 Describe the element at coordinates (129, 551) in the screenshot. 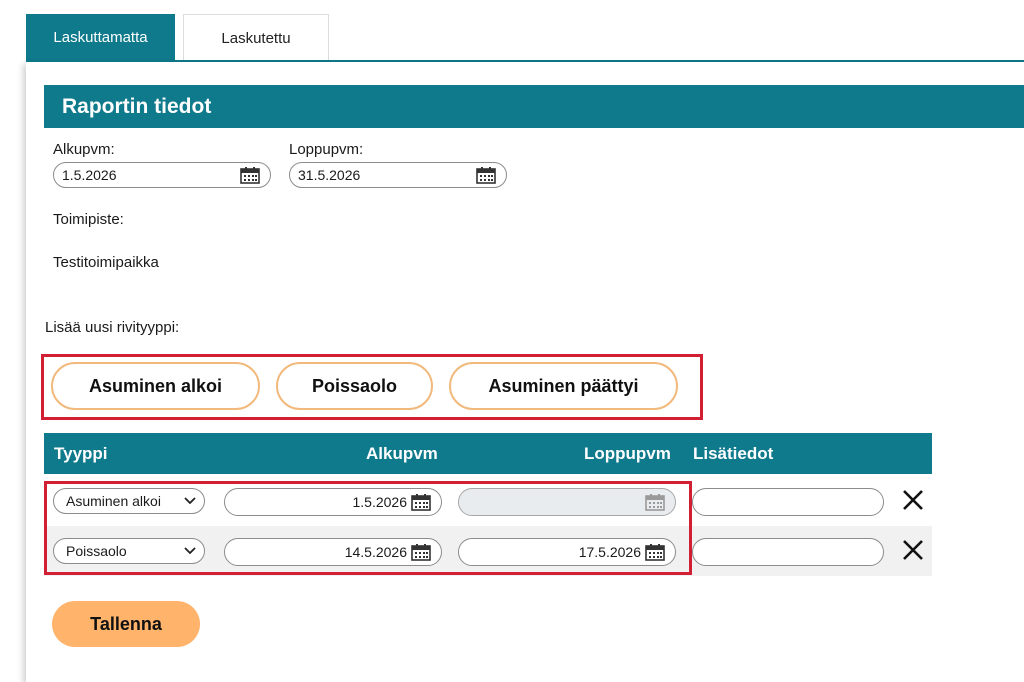

I see `row-type-select: Poissaolo` at that location.